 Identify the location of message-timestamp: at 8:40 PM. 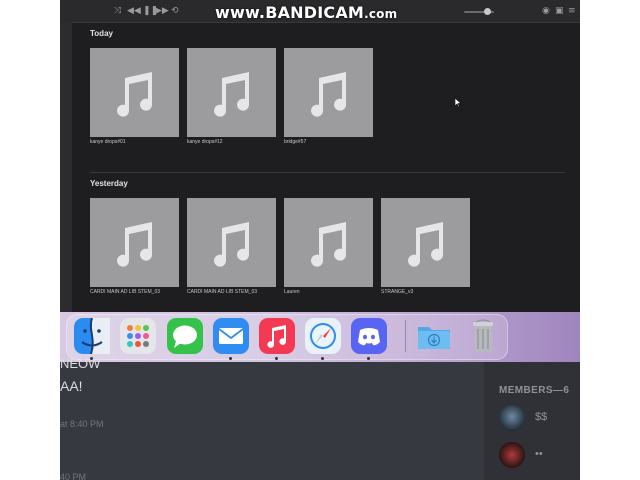
(82, 424).